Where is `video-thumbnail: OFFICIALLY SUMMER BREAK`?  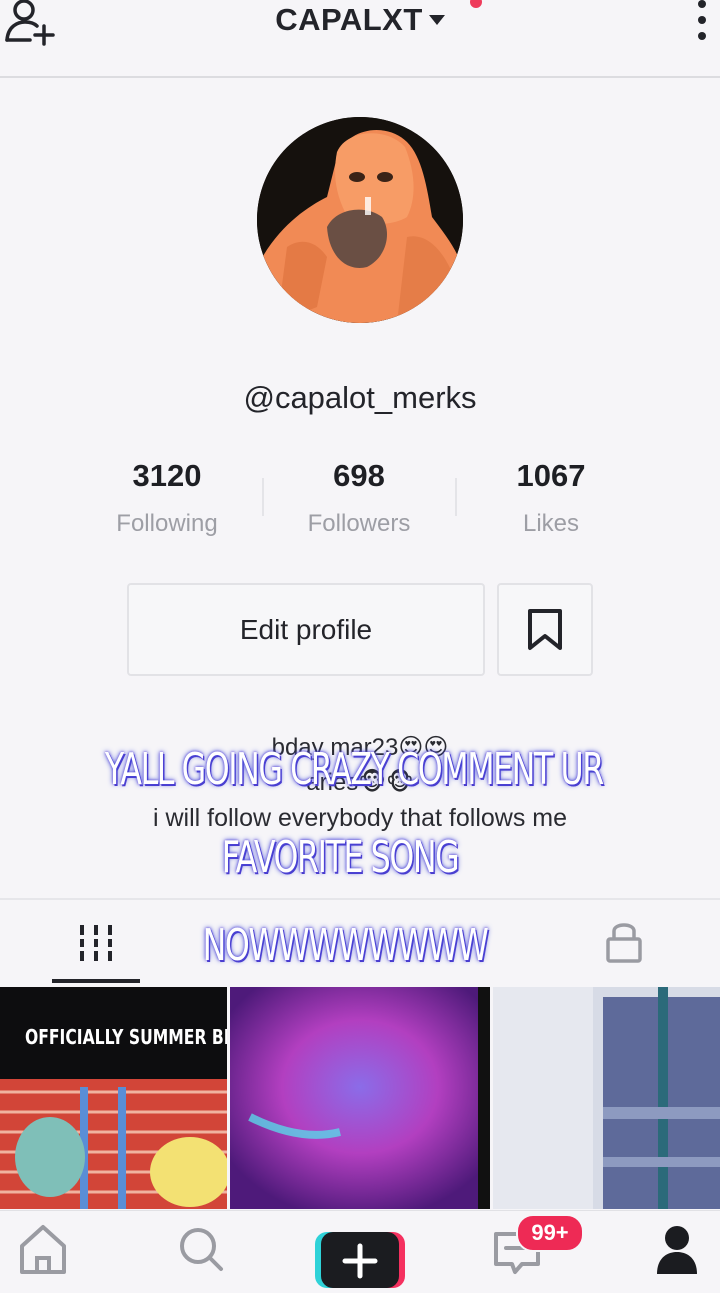
video-thumbnail: OFFICIALLY SUMMER BREAK is located at coordinates (113, 1098).